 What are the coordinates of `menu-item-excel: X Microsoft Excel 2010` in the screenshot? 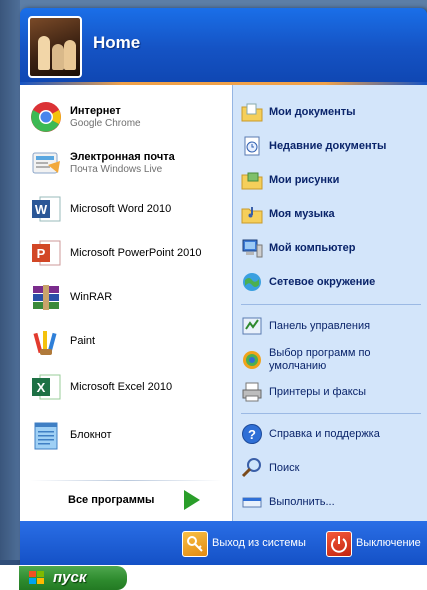 It's located at (130, 388).